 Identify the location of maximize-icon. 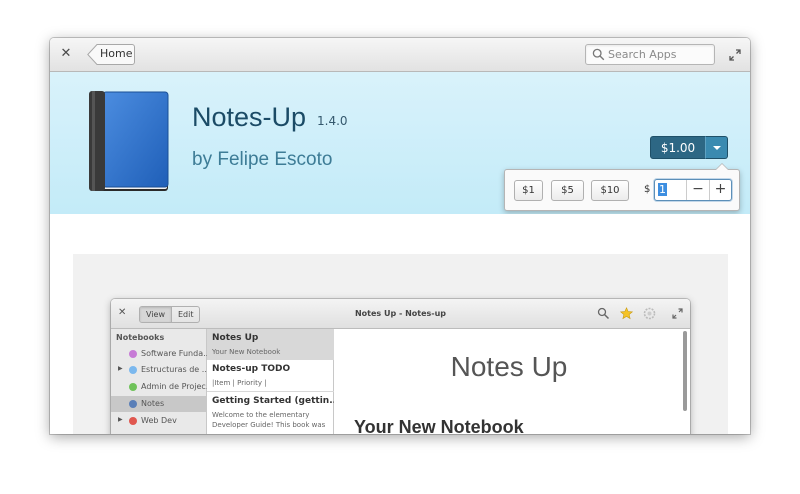
(735, 55).